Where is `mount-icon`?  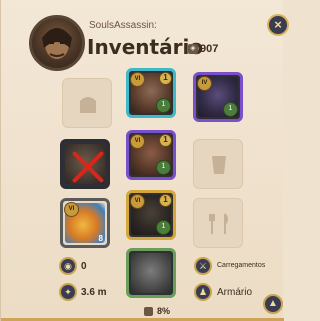
mount-icon is located at coordinates (151, 273).